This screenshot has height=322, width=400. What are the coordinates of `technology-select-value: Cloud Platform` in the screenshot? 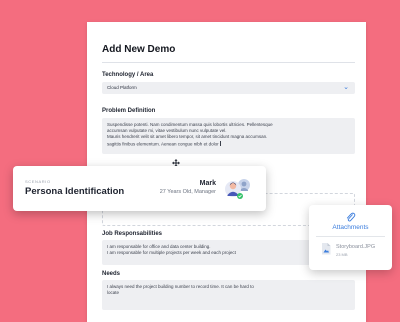 It's located at (122, 87).